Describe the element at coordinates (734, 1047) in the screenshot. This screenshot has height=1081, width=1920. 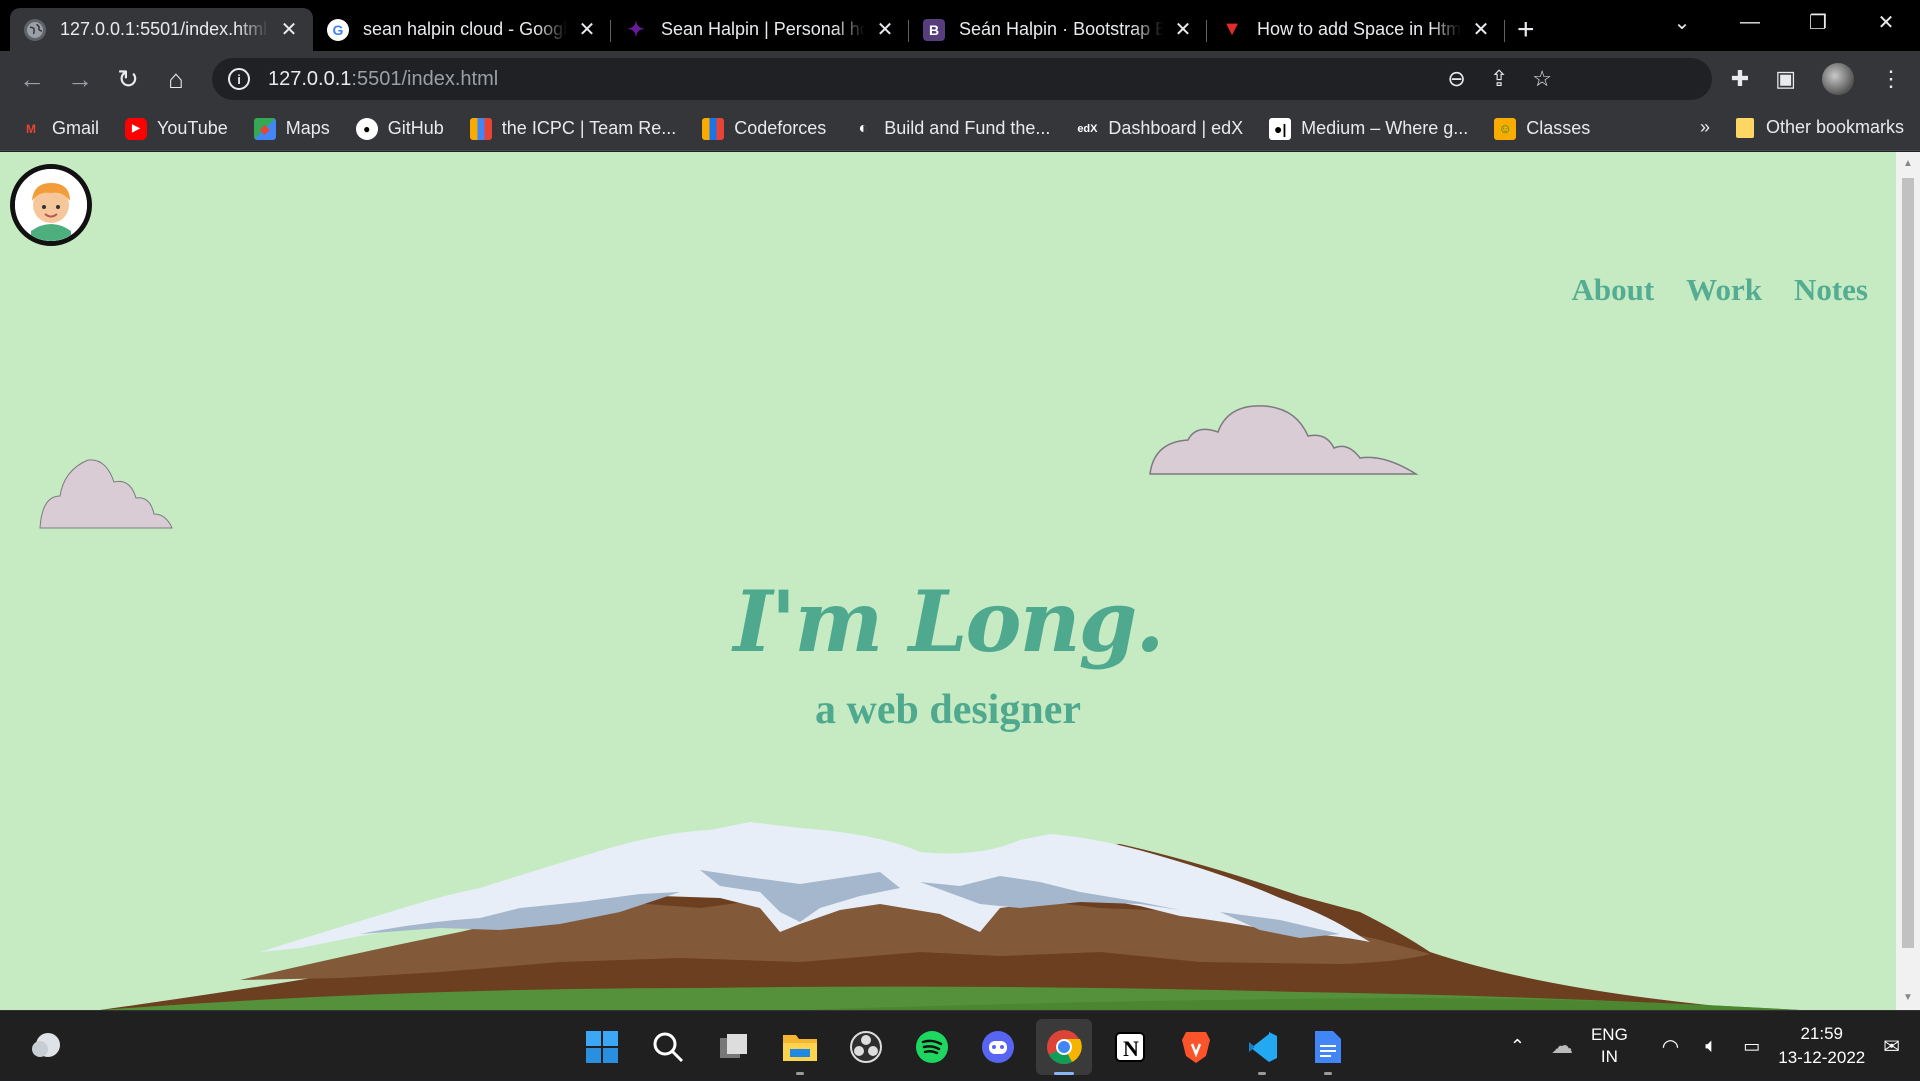
I see `task-view-icon` at that location.